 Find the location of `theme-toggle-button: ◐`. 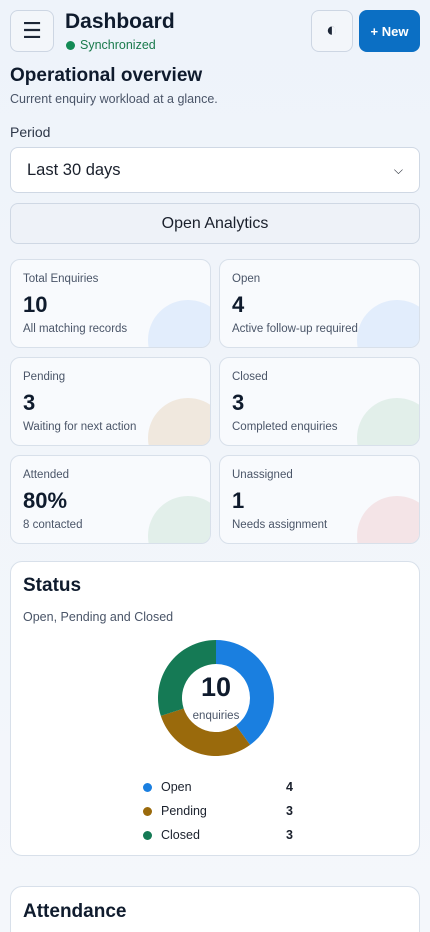

theme-toggle-button: ◐ is located at coordinates (332, 31).